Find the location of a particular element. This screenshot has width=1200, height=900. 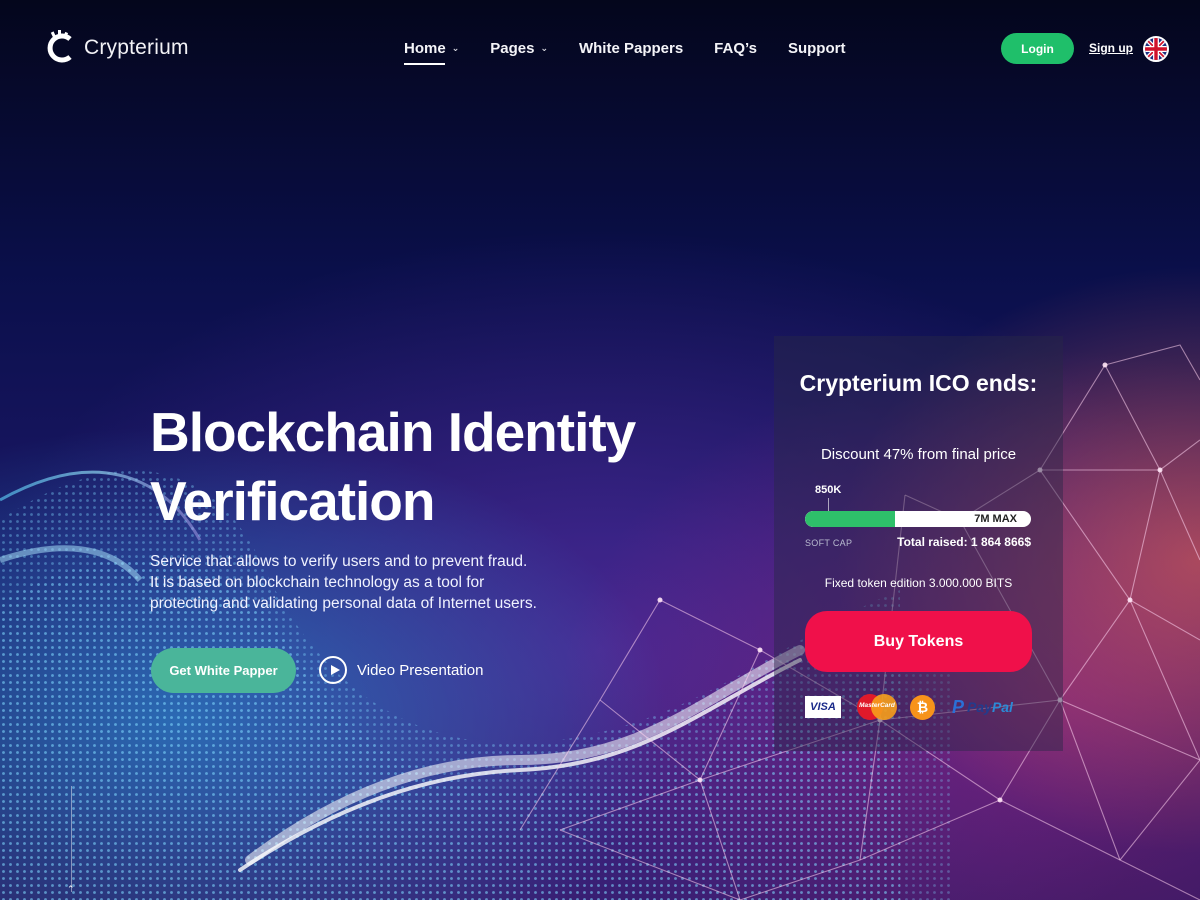

soft-cap-label: SOFT CAP is located at coordinates (829, 543).